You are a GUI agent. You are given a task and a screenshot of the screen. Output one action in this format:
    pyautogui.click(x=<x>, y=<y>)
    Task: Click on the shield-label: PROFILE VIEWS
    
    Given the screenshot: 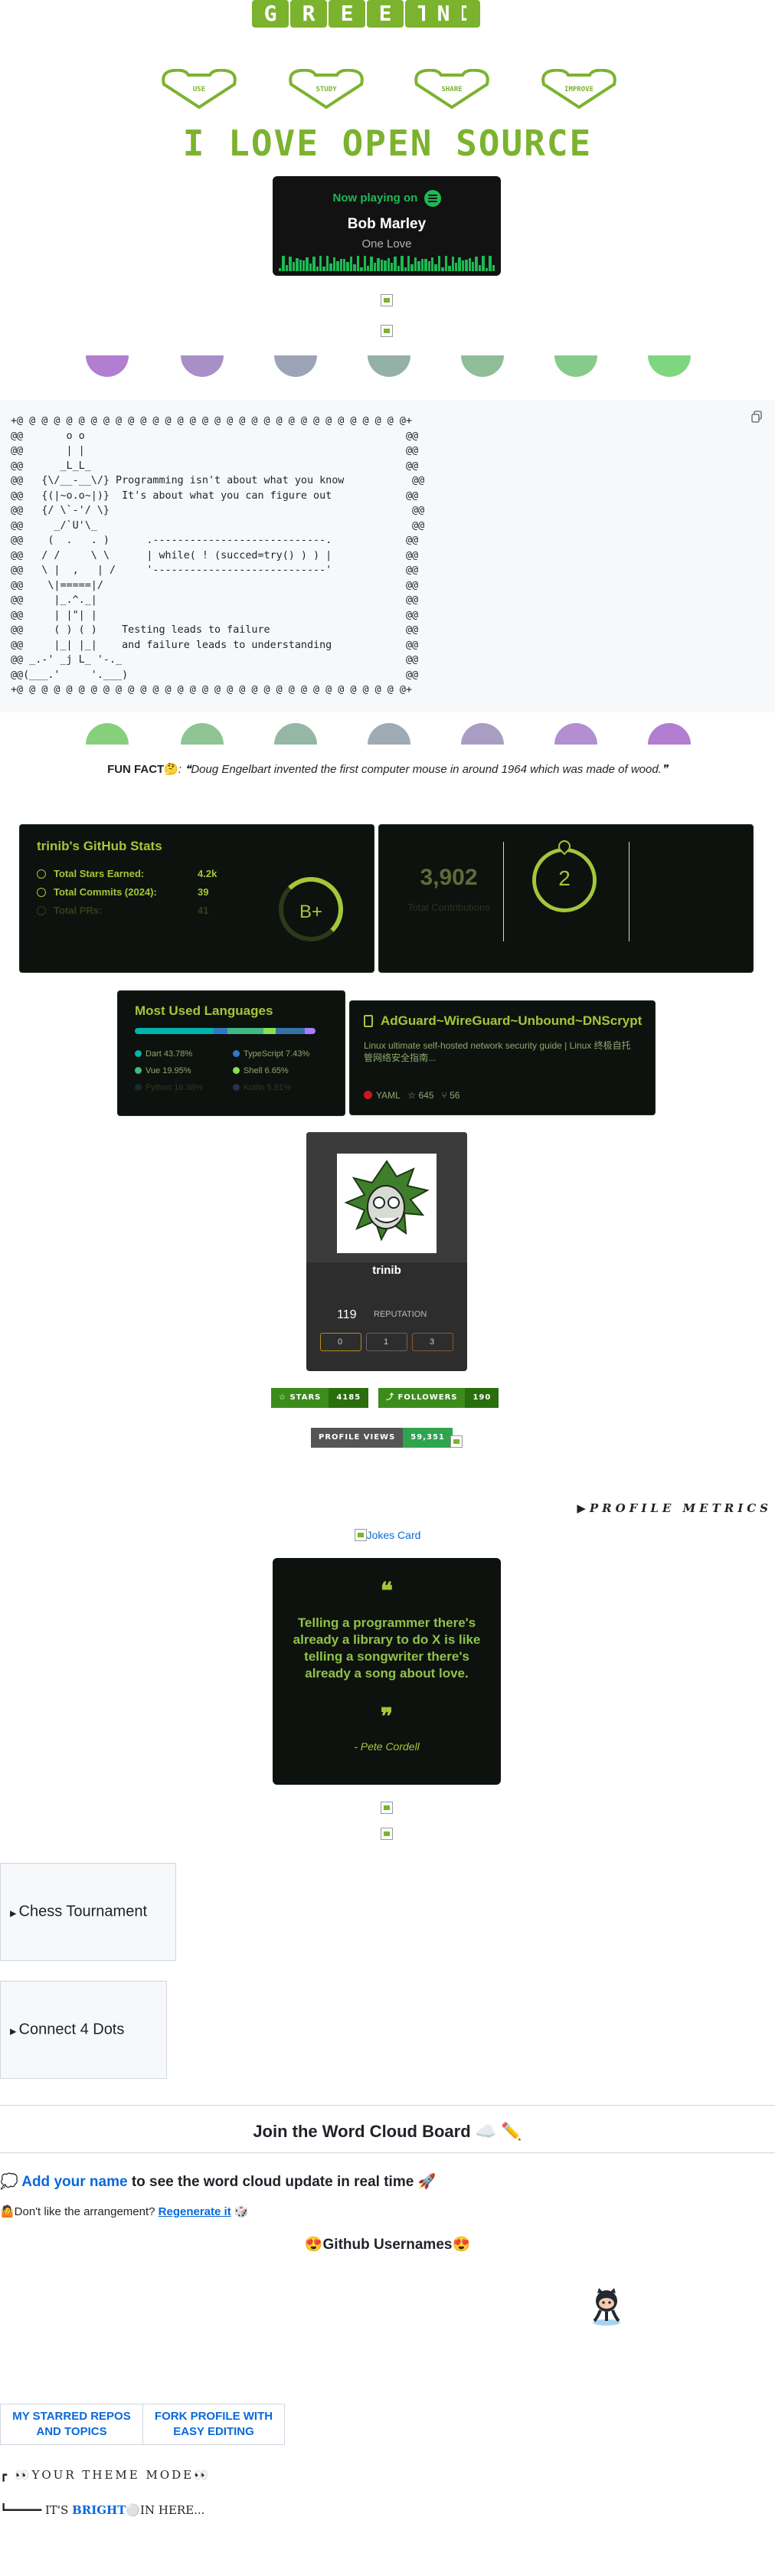 What is the action you would take?
    pyautogui.click(x=358, y=1438)
    